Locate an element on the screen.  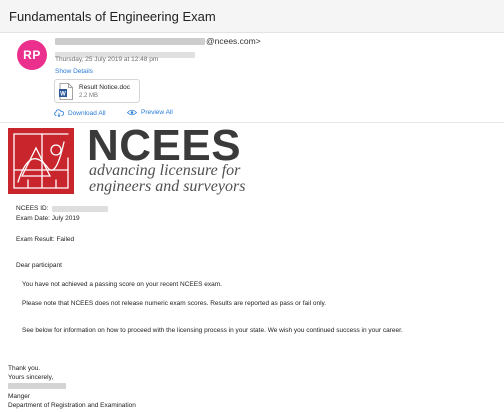
eye-icon is located at coordinates (132, 112).